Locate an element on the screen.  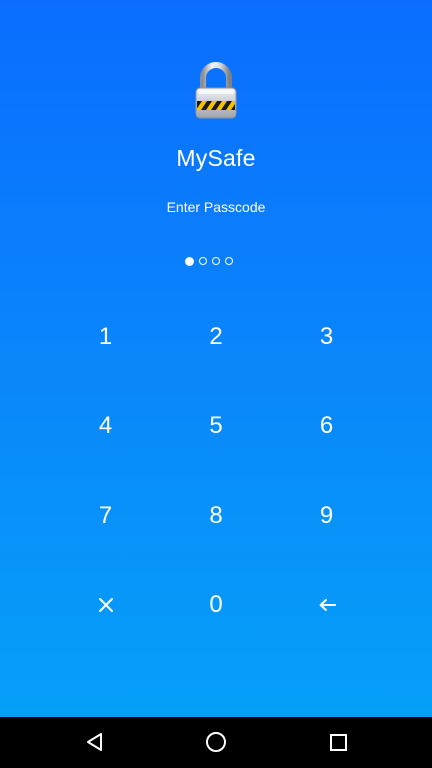
key-label: 0 is located at coordinates (216, 605).